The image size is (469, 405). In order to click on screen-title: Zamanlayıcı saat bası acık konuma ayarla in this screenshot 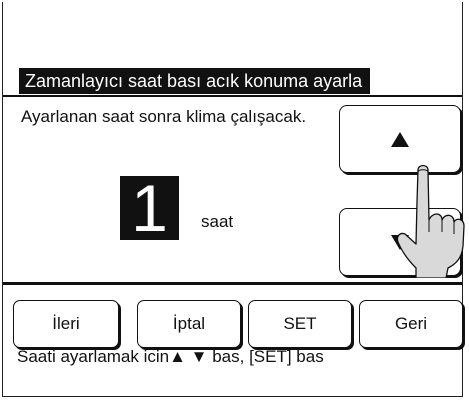, I will do `click(195, 81)`.